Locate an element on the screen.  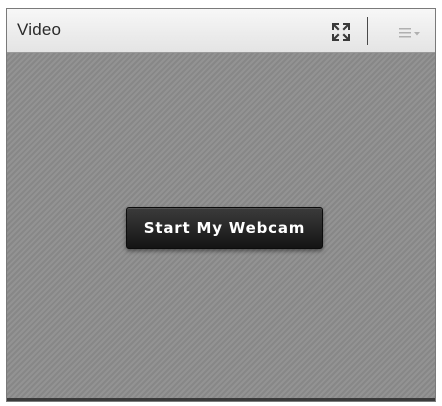
header-divider is located at coordinates (367, 31).